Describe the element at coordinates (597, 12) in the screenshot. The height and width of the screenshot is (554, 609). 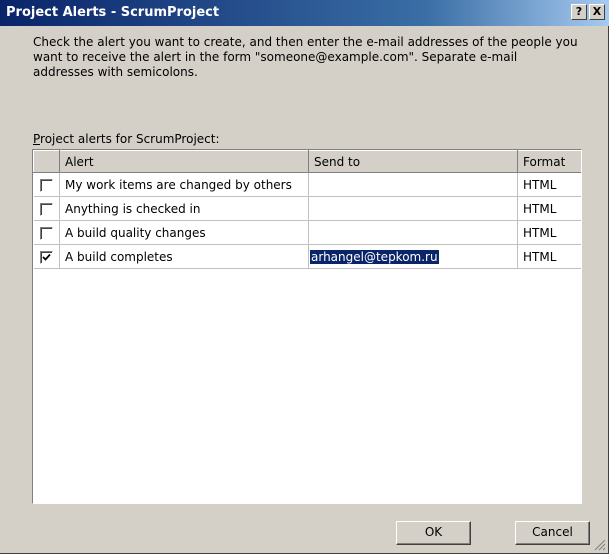
I see `close-button: X` at that location.